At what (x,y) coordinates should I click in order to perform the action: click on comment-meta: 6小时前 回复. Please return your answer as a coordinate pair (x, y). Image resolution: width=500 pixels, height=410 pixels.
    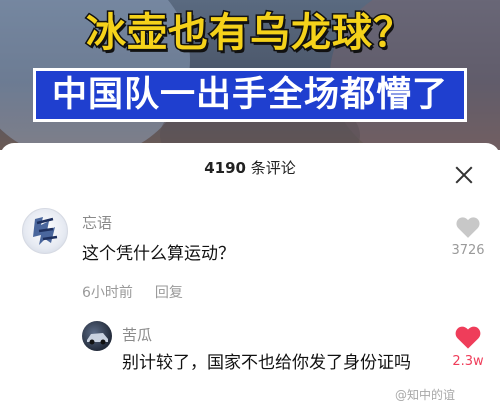
    Looking at the image, I should click on (132, 292).